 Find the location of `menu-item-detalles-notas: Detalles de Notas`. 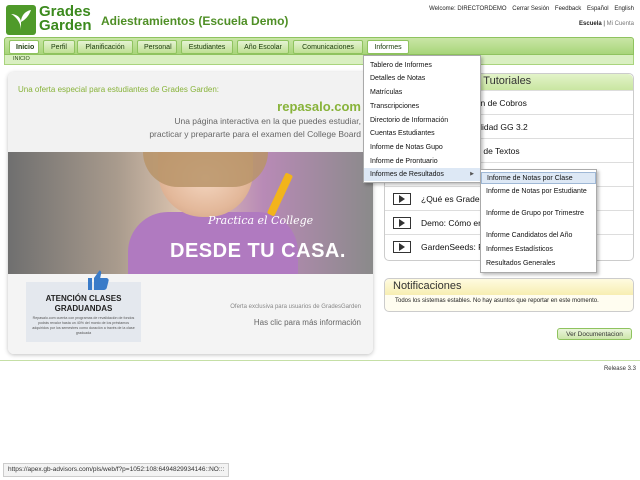

menu-item-detalles-notas: Detalles de Notas is located at coordinates (422, 78).